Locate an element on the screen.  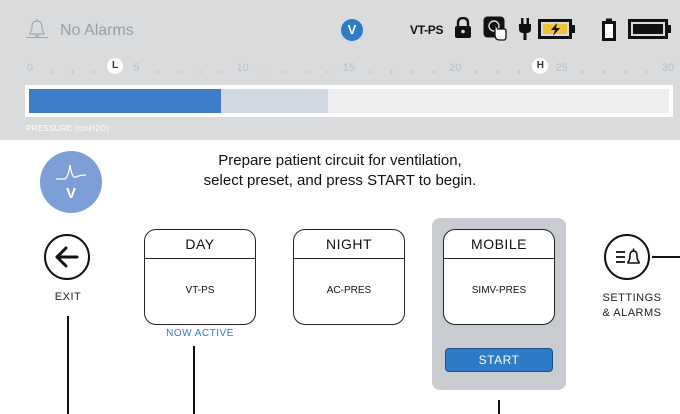
arrow-left-icon is located at coordinates (67, 257).